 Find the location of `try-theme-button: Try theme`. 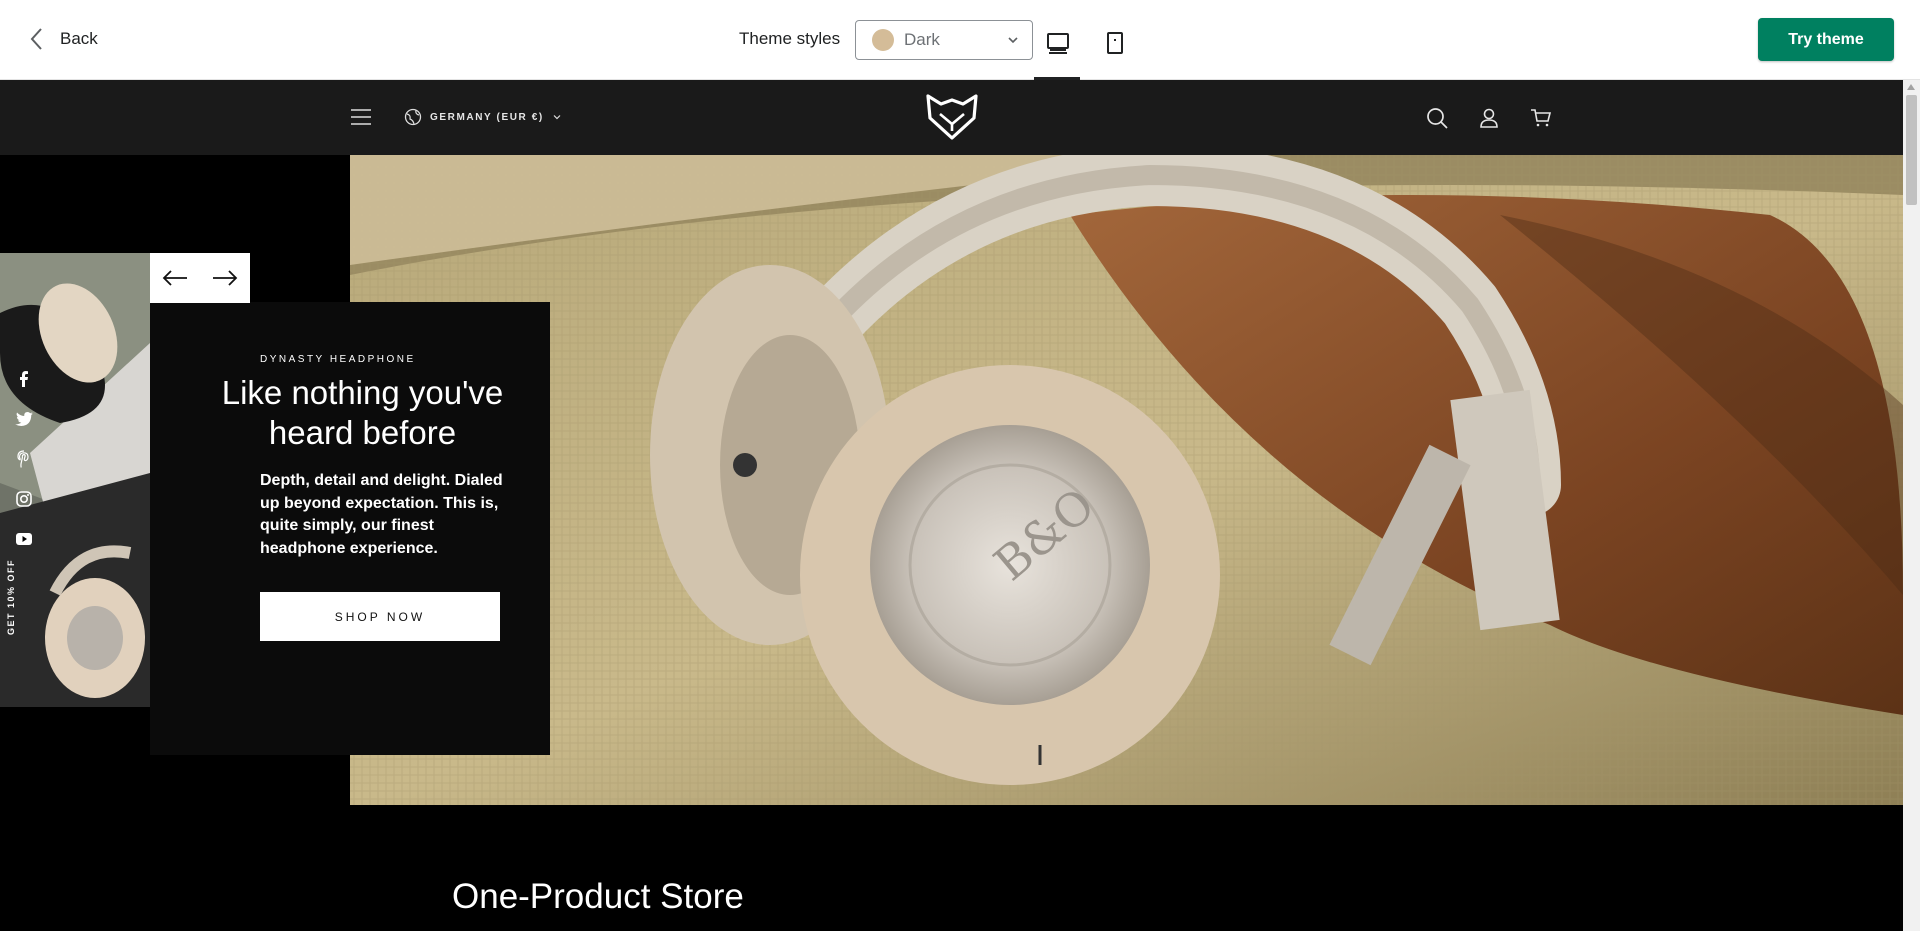

try-theme-button: Try theme is located at coordinates (1826, 39).